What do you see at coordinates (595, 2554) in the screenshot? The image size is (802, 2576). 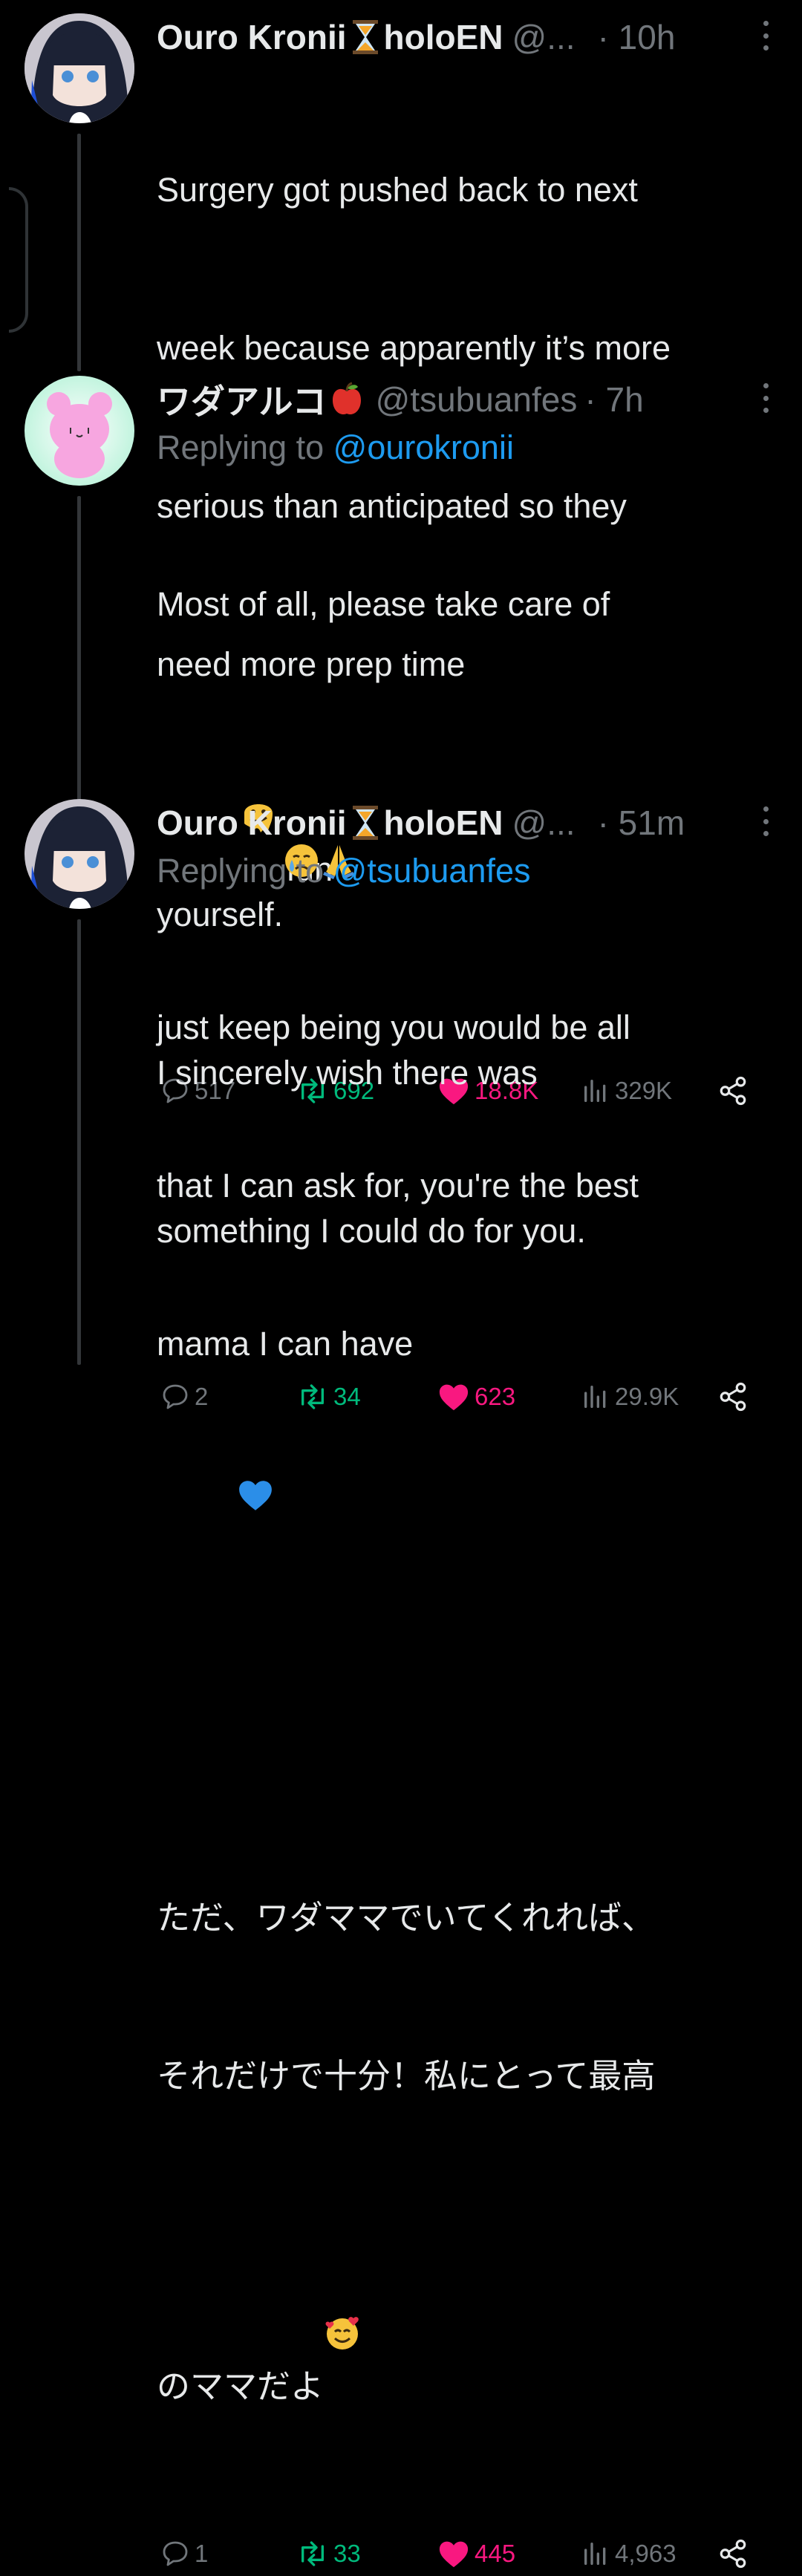 I see `analytics-icon` at bounding box center [595, 2554].